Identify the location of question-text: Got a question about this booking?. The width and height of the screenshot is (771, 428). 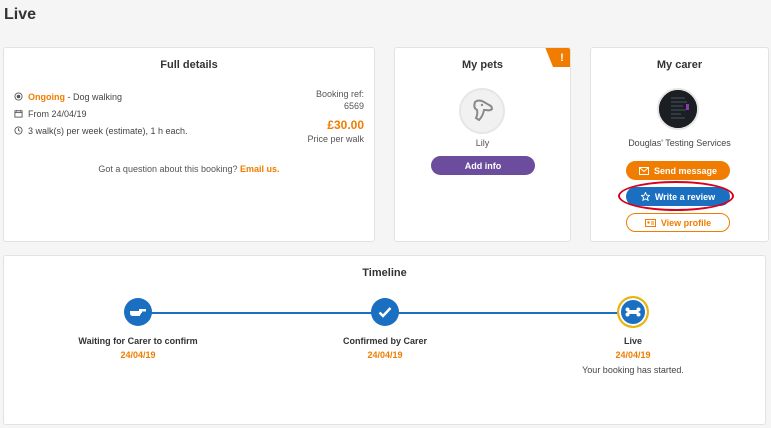
(168, 169).